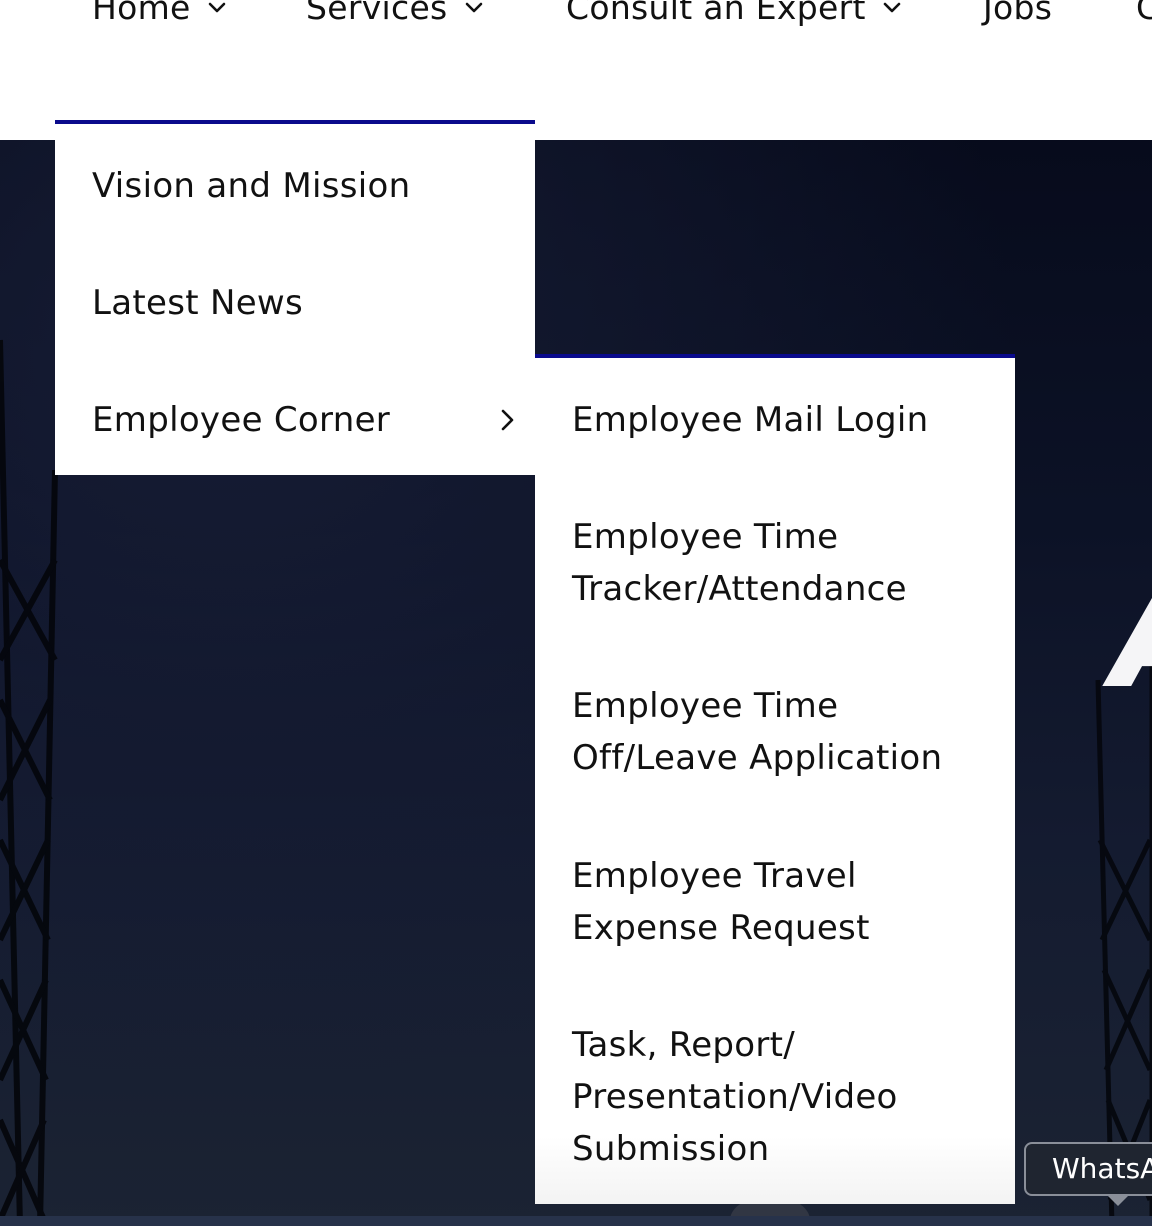 Image resolution: width=1152 pixels, height=1226 pixels. I want to click on nav-item-label: C, so click(1144, 13).